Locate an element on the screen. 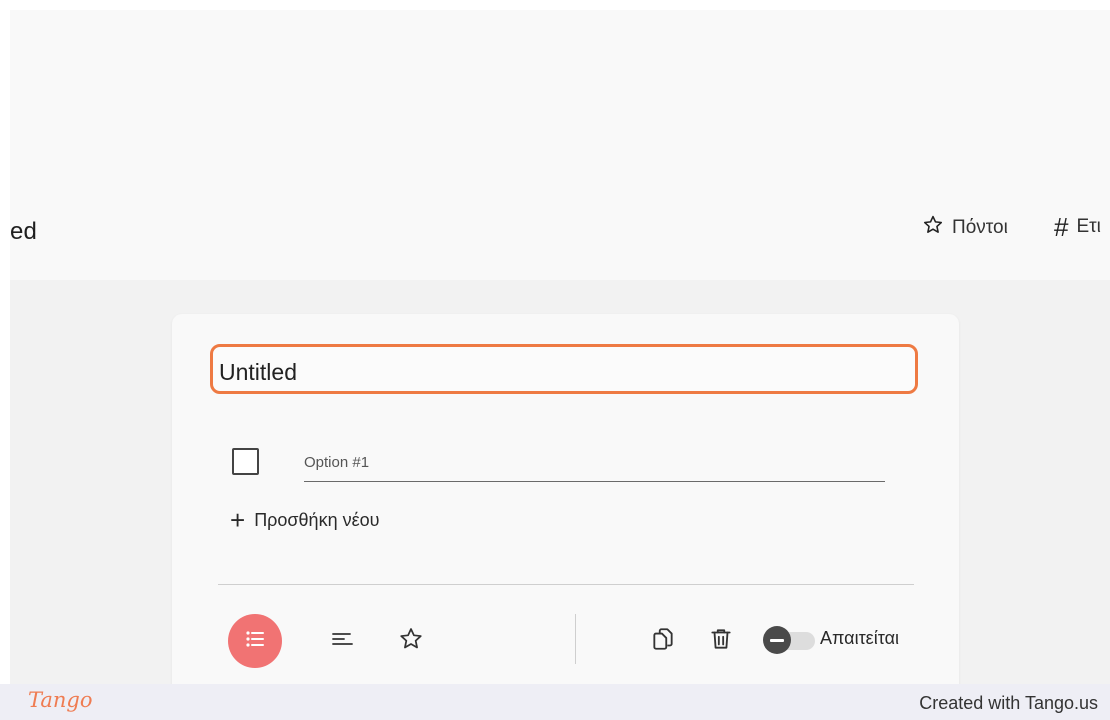 This screenshot has height=720, width=1110. tango-footer: Tango Created with Tango.us is located at coordinates (555, 702).